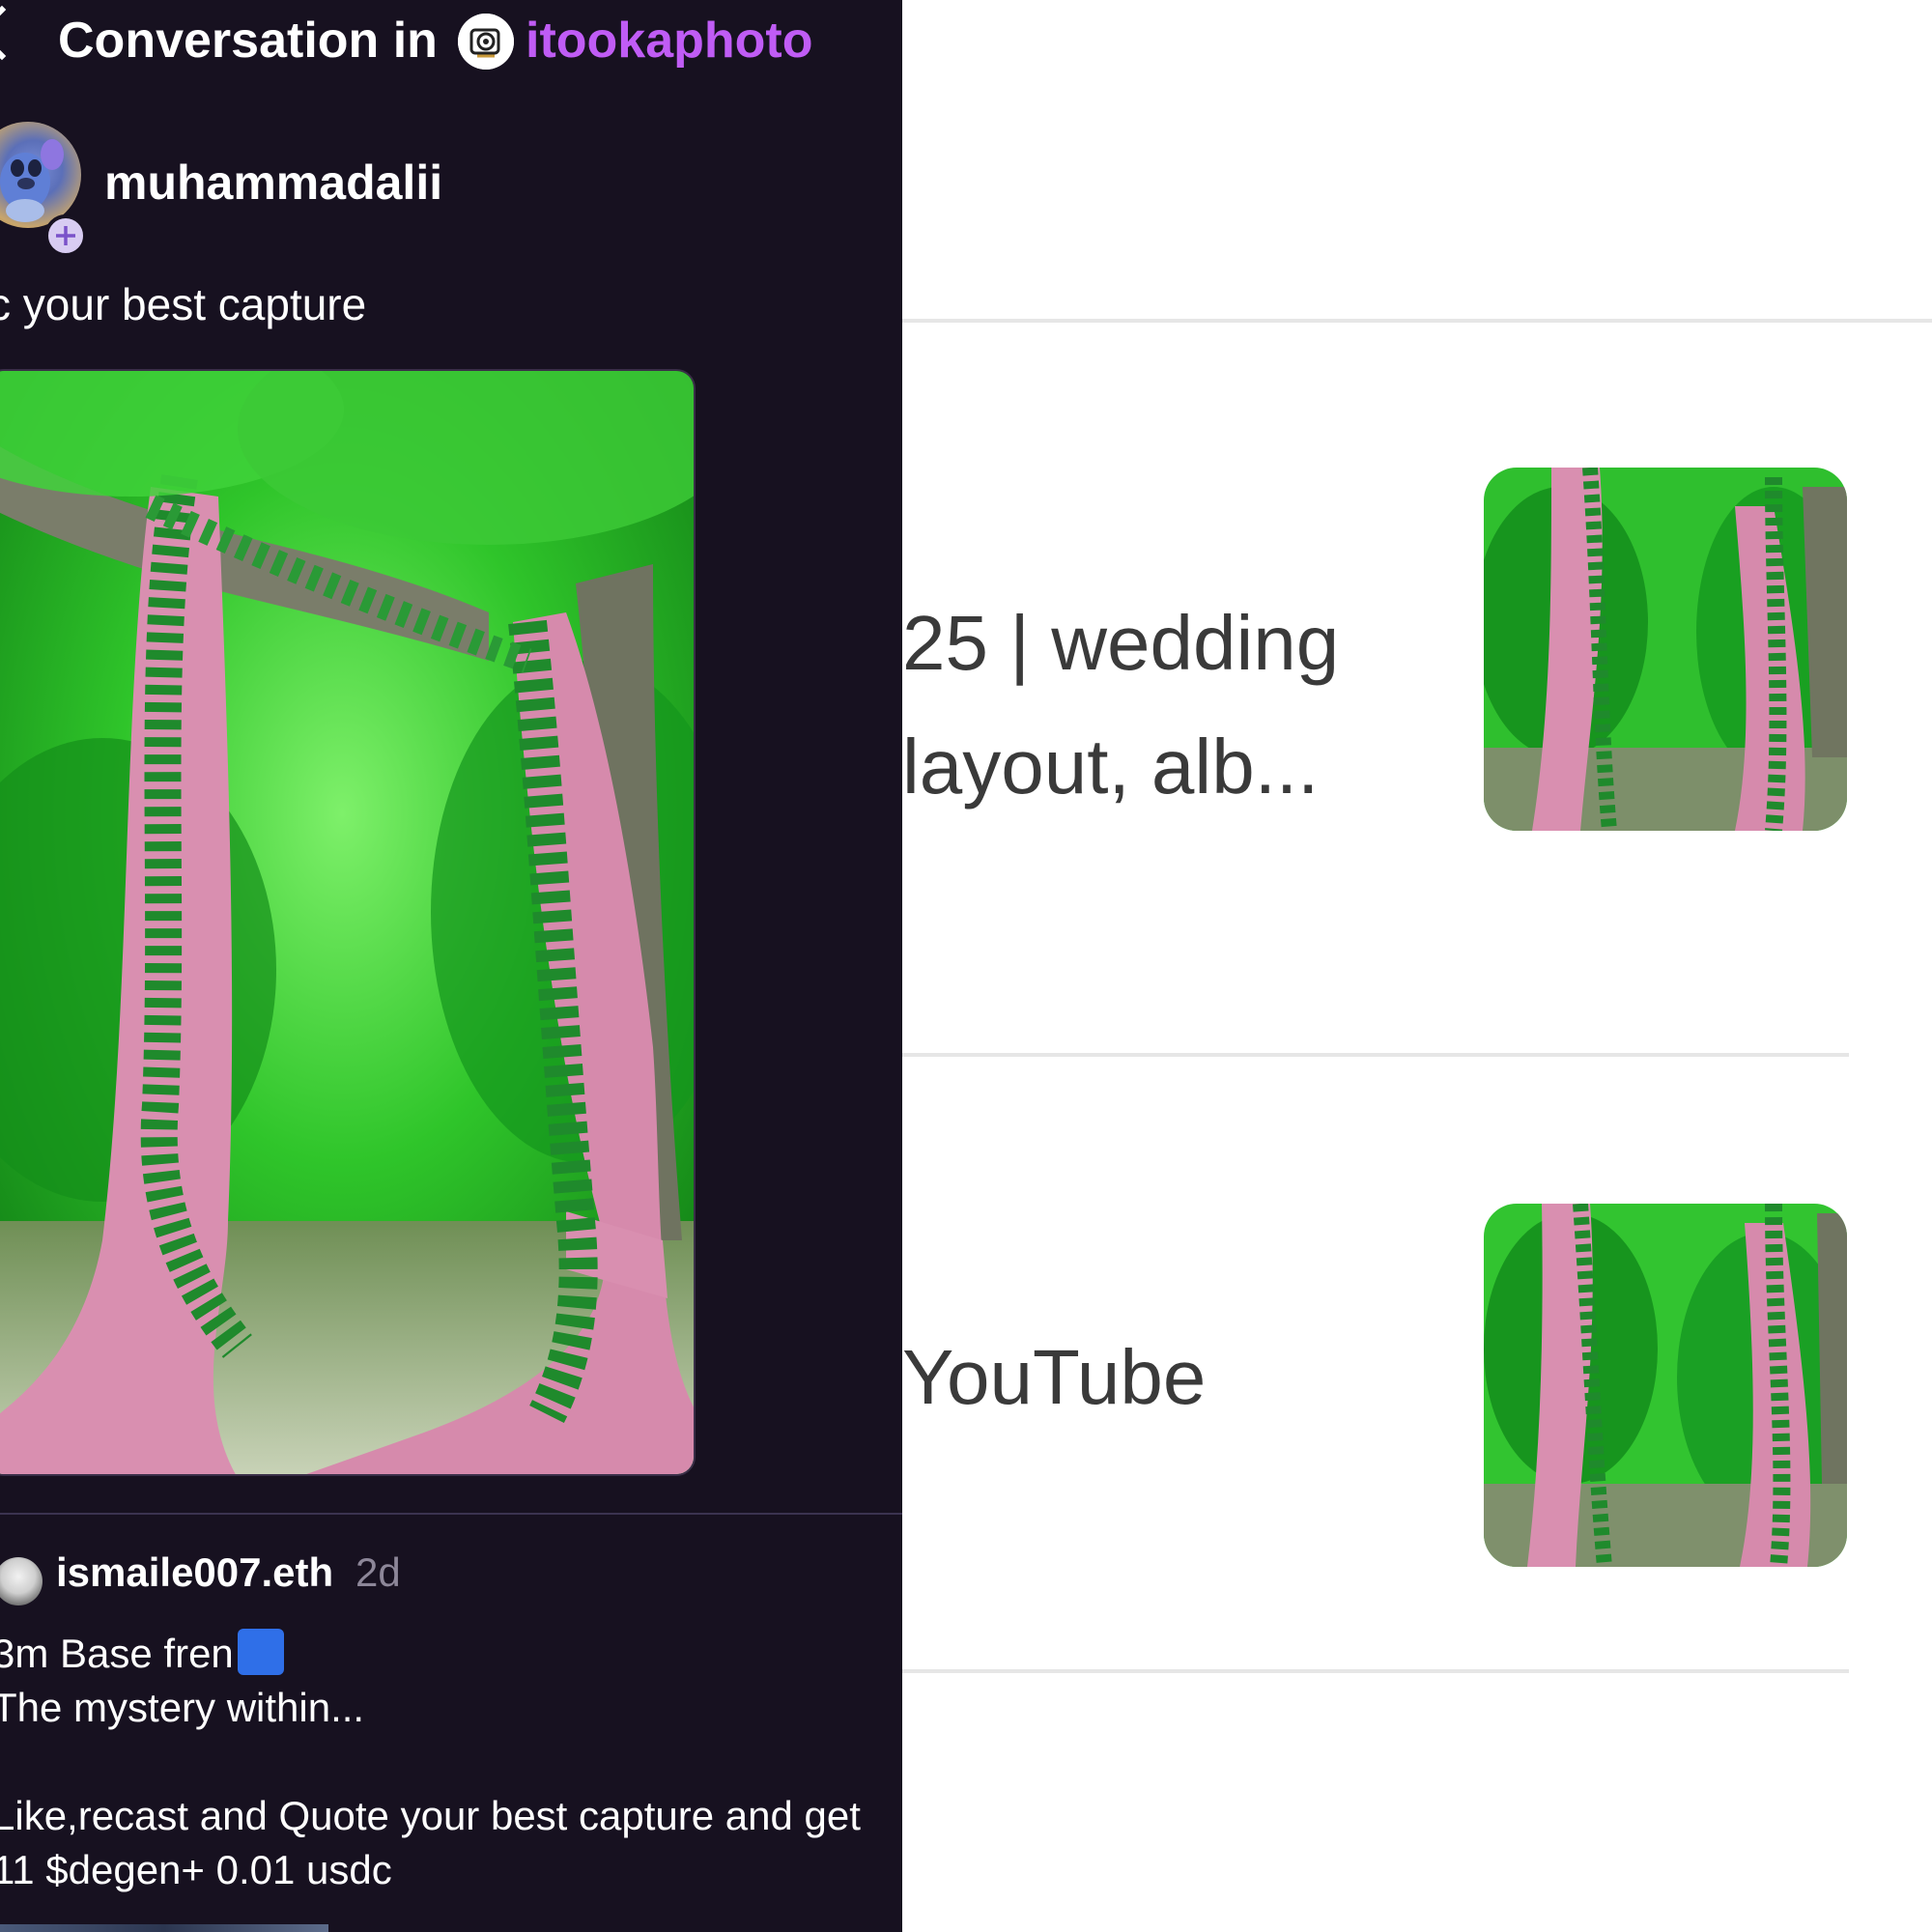  What do you see at coordinates (15, 33) in the screenshot?
I see `back-chevron-icon` at bounding box center [15, 33].